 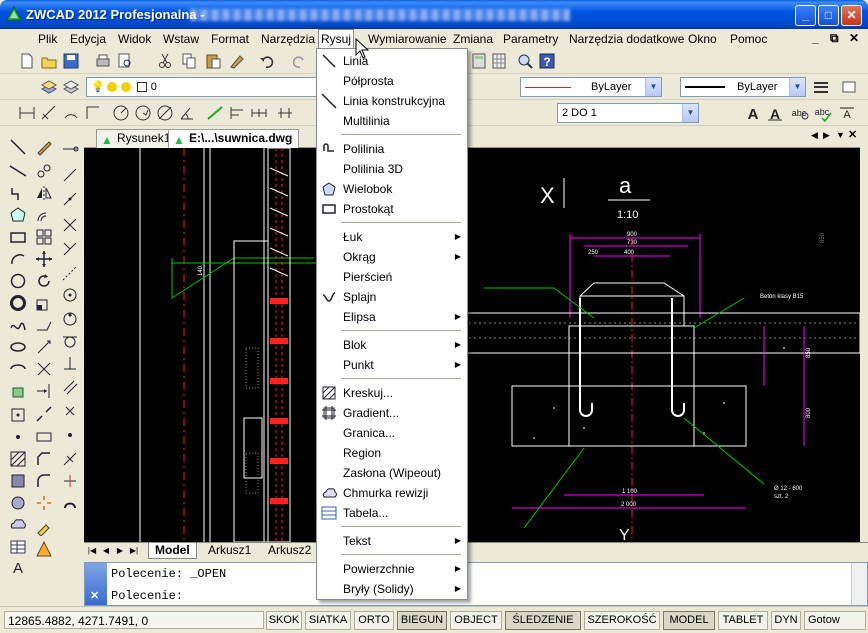 What do you see at coordinates (70, 459) in the screenshot?
I see `snap-nearest-icon` at bounding box center [70, 459].